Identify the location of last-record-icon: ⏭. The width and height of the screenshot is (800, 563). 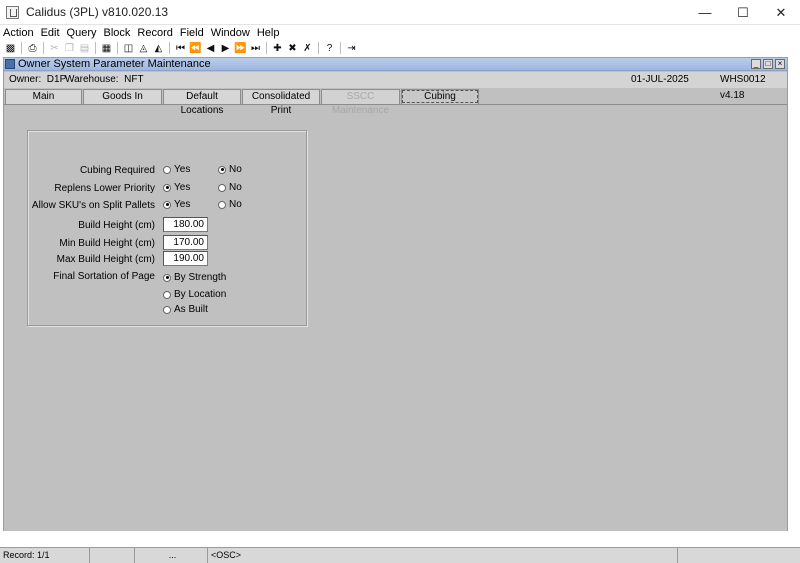
(255, 48).